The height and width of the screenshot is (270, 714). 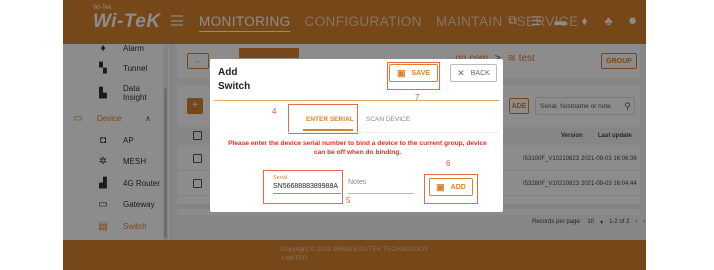 What do you see at coordinates (305, 186) in the screenshot?
I see `serial-input: SN5668888389988A` at bounding box center [305, 186].